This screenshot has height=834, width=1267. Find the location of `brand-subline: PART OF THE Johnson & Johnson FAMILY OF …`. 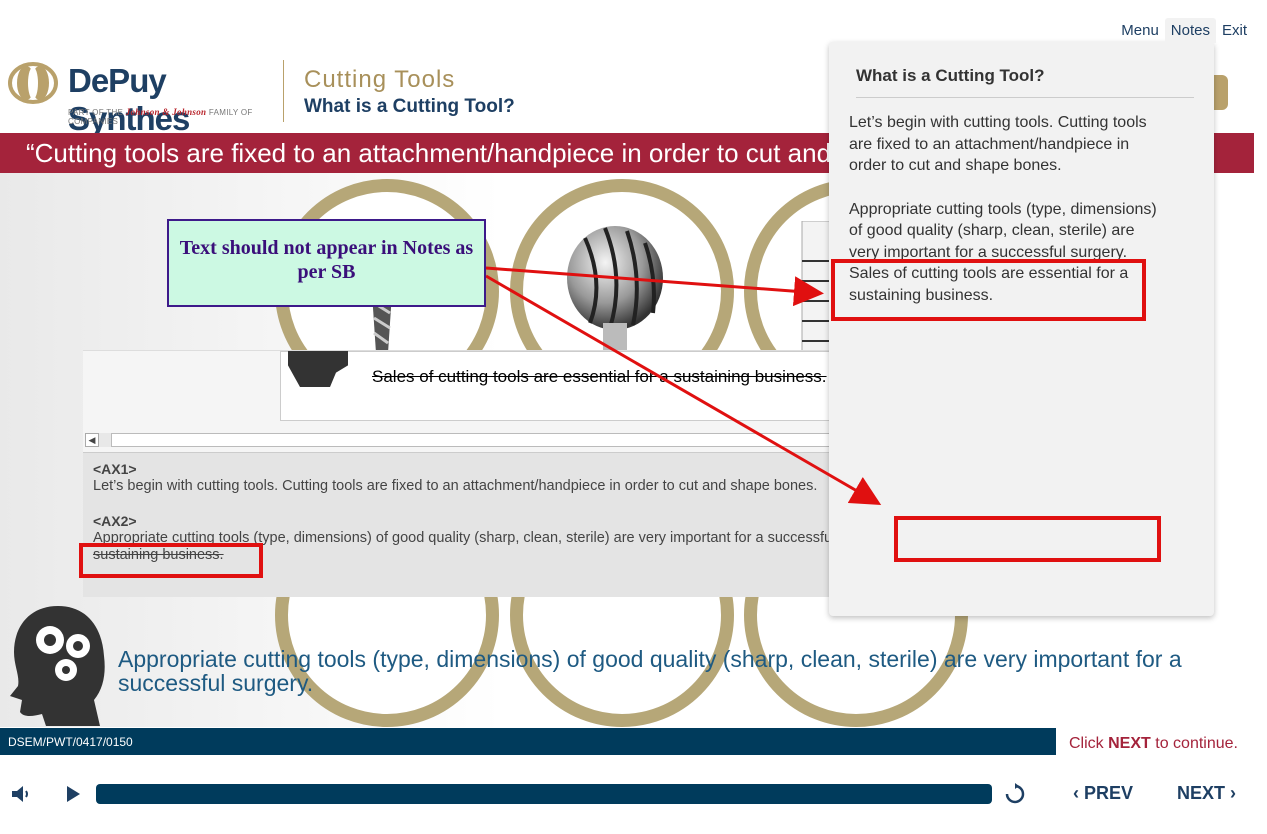

brand-subline: PART OF THE Johnson & Johnson FAMILY OF … is located at coordinates (160, 116).